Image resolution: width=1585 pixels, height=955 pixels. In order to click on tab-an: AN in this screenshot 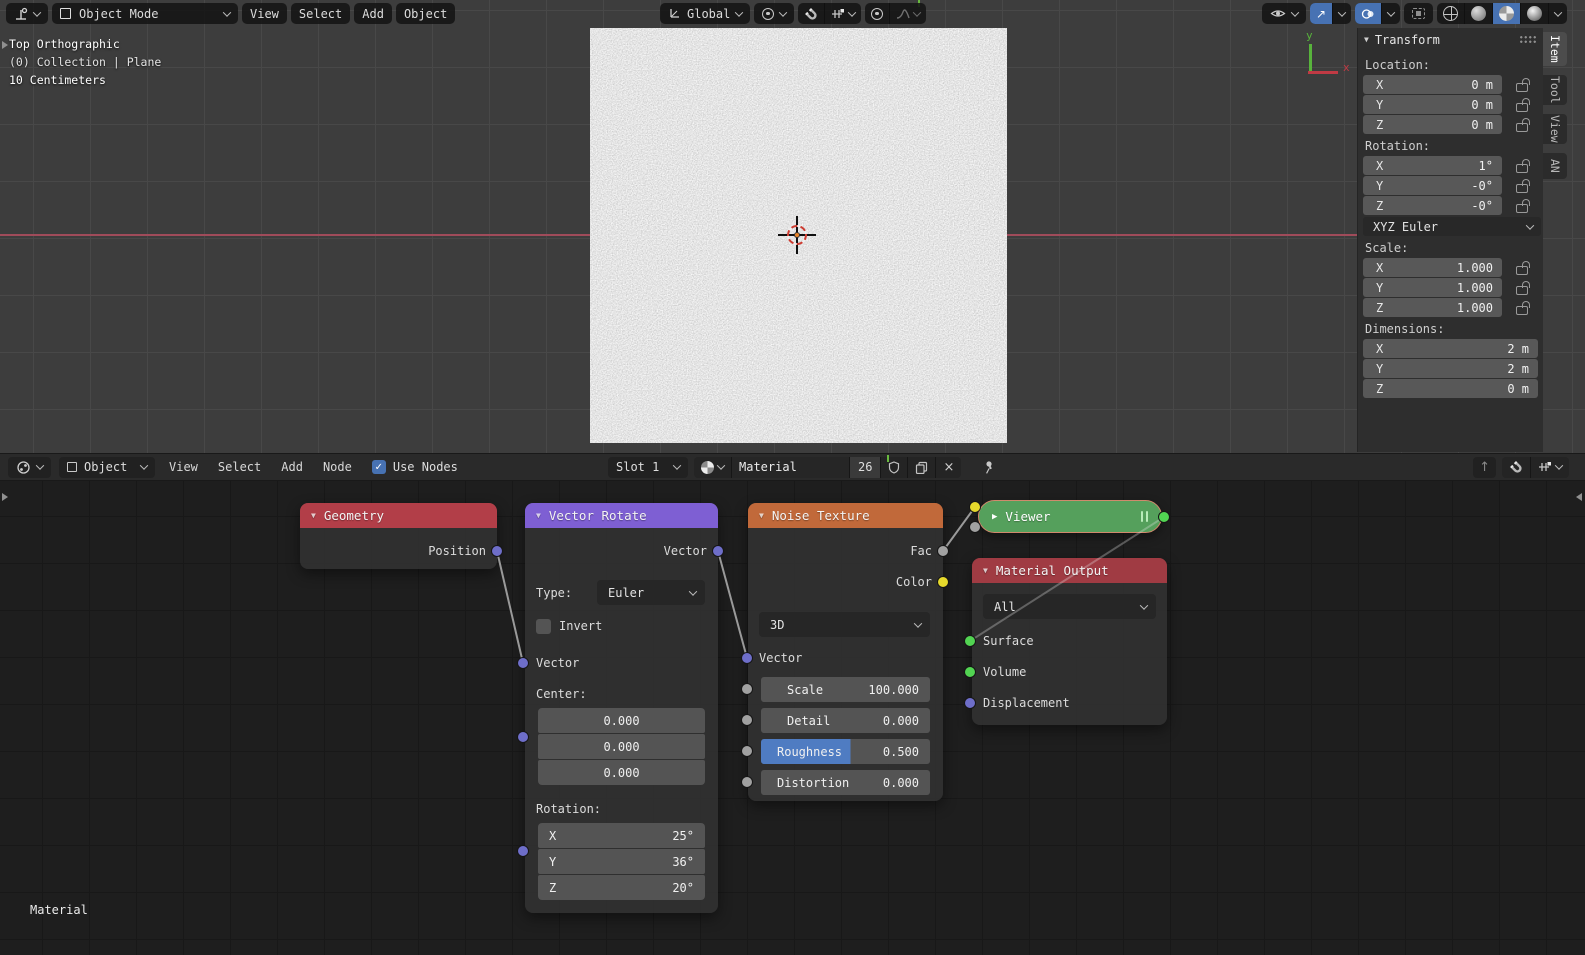, I will do `click(1555, 166)`.